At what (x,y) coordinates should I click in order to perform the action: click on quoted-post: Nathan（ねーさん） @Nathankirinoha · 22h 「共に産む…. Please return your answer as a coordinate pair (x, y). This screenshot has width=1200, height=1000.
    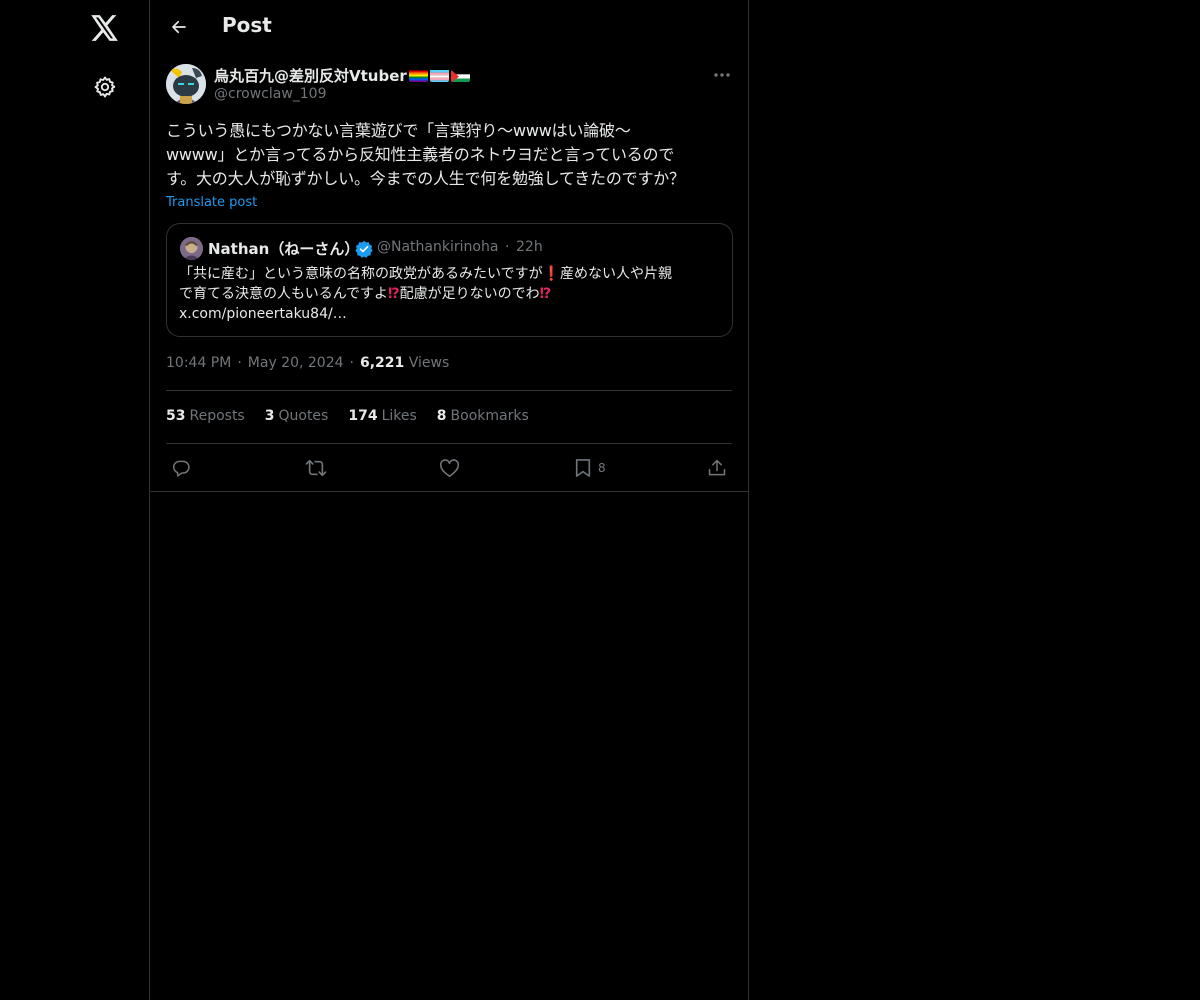
    Looking at the image, I should click on (449, 280).